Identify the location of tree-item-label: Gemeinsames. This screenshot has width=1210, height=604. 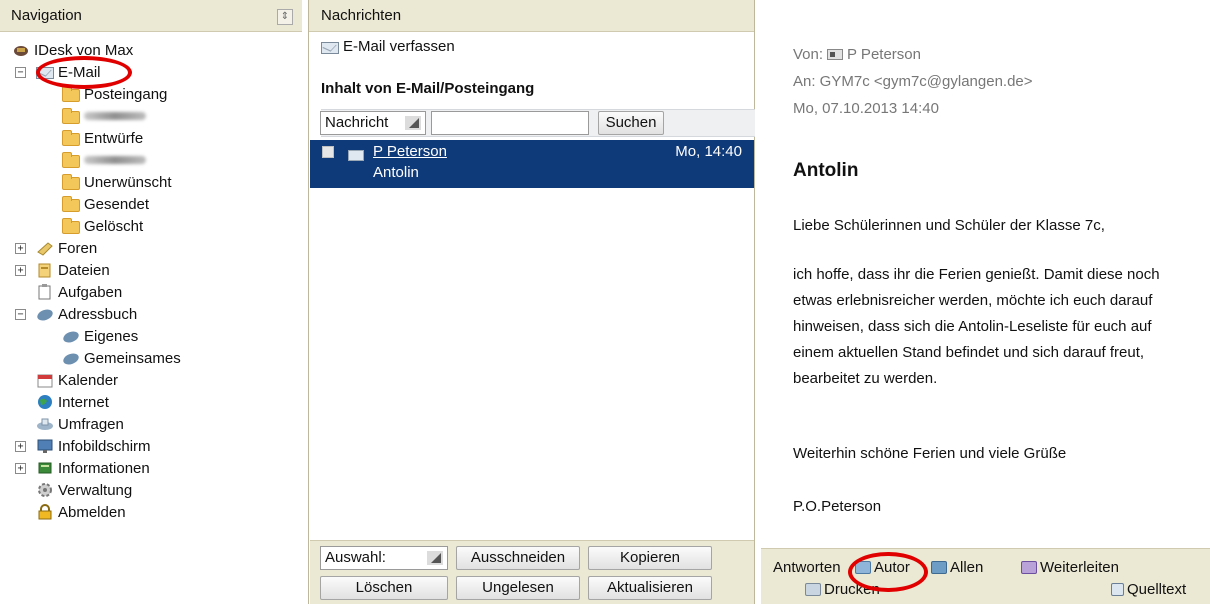
(132, 358).